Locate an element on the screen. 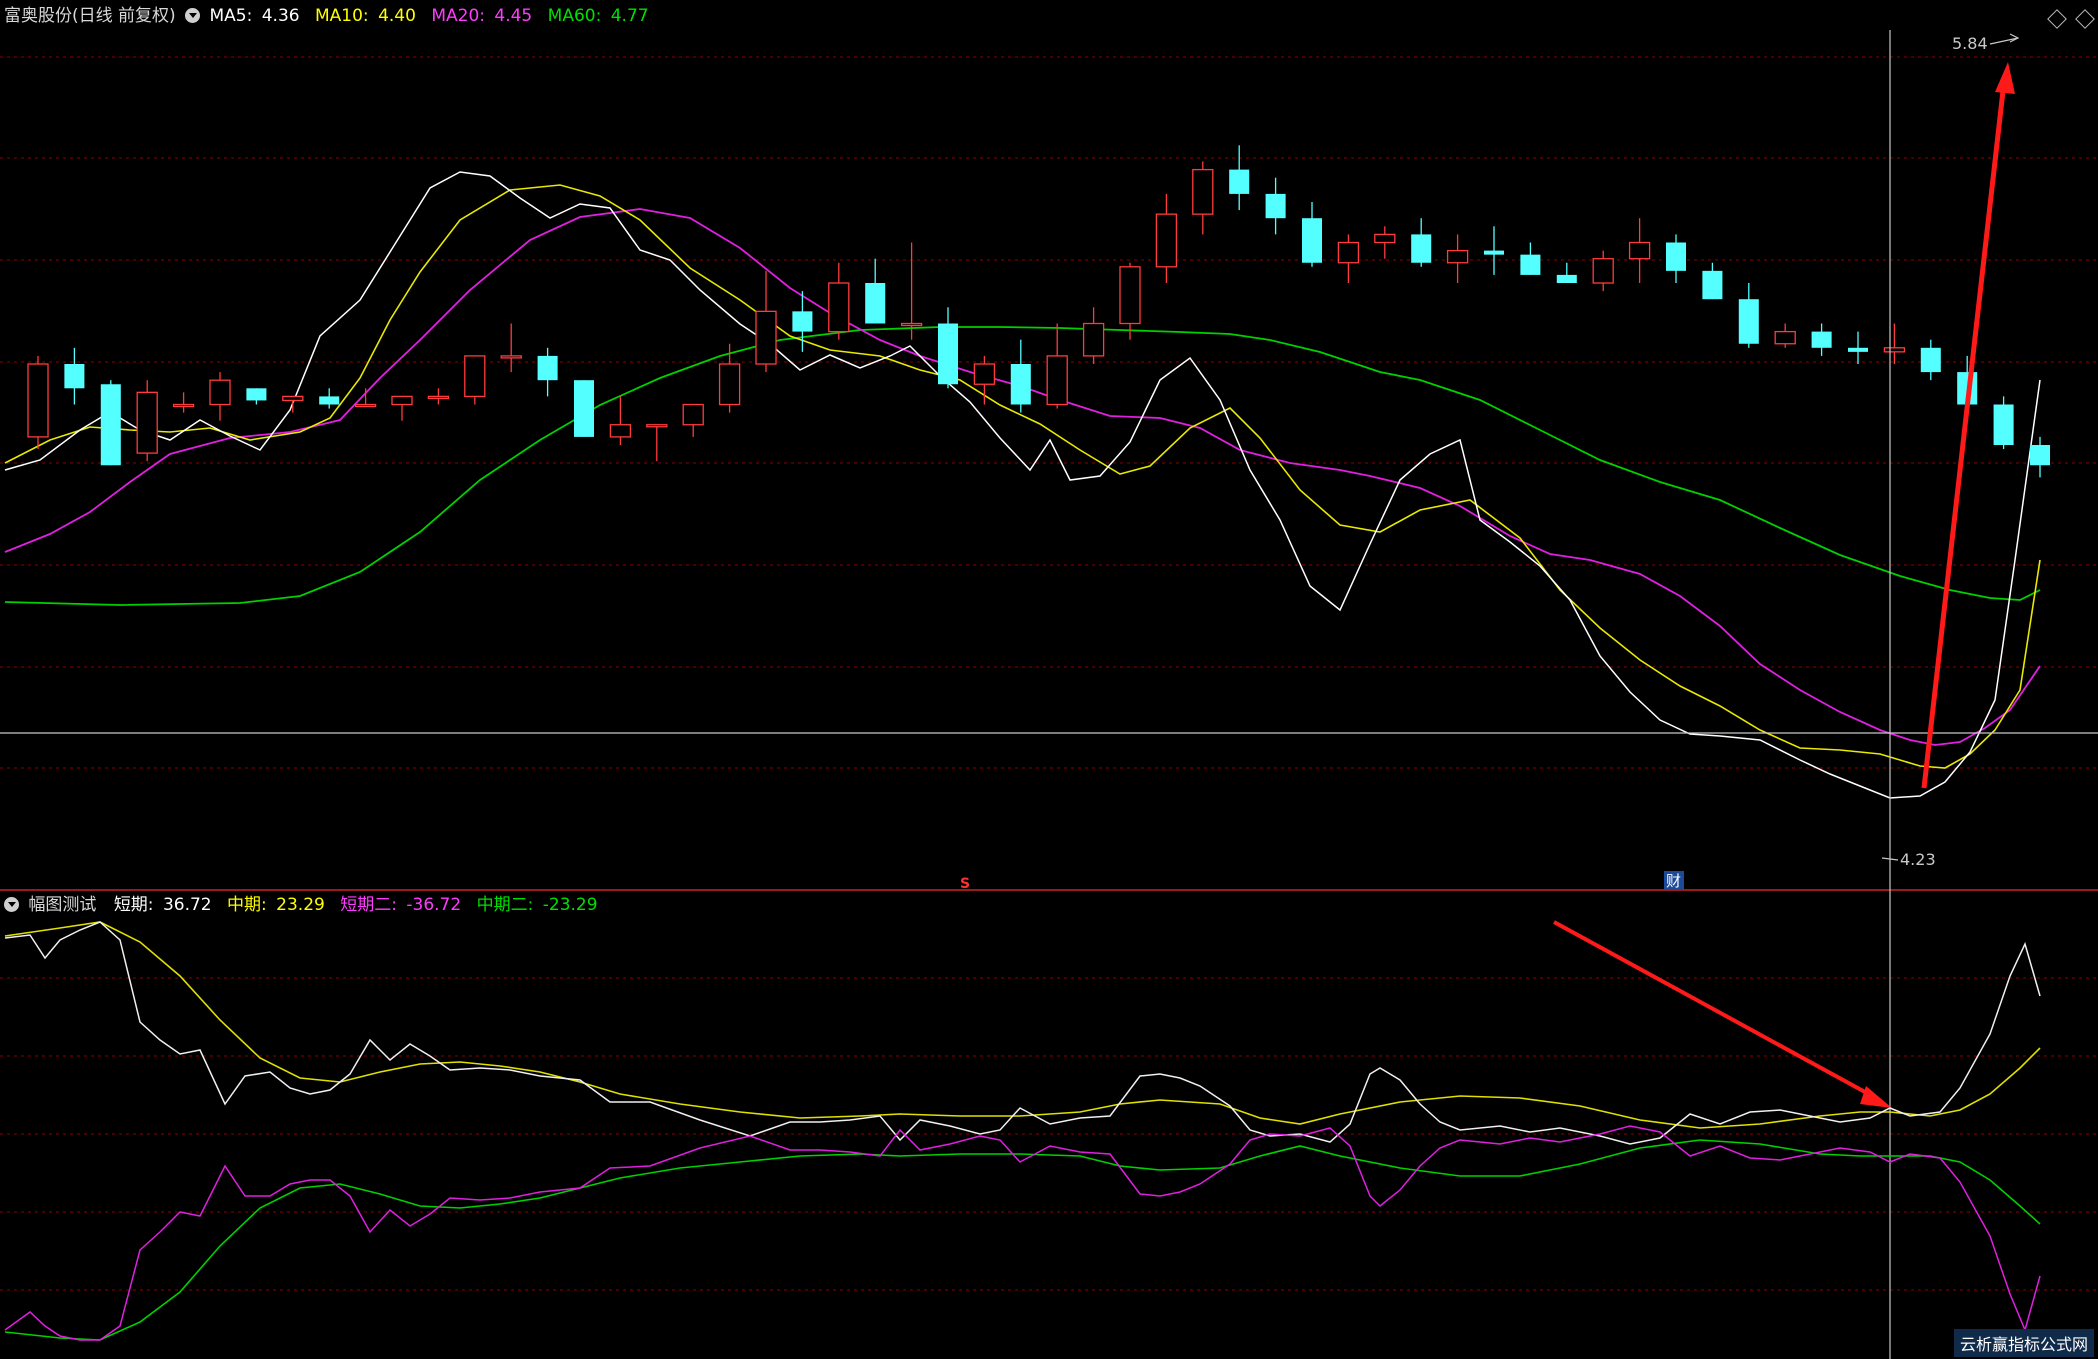 Image resolution: width=2098 pixels, height=1359 pixels. ma10-value: 4.40 is located at coordinates (397, 16).